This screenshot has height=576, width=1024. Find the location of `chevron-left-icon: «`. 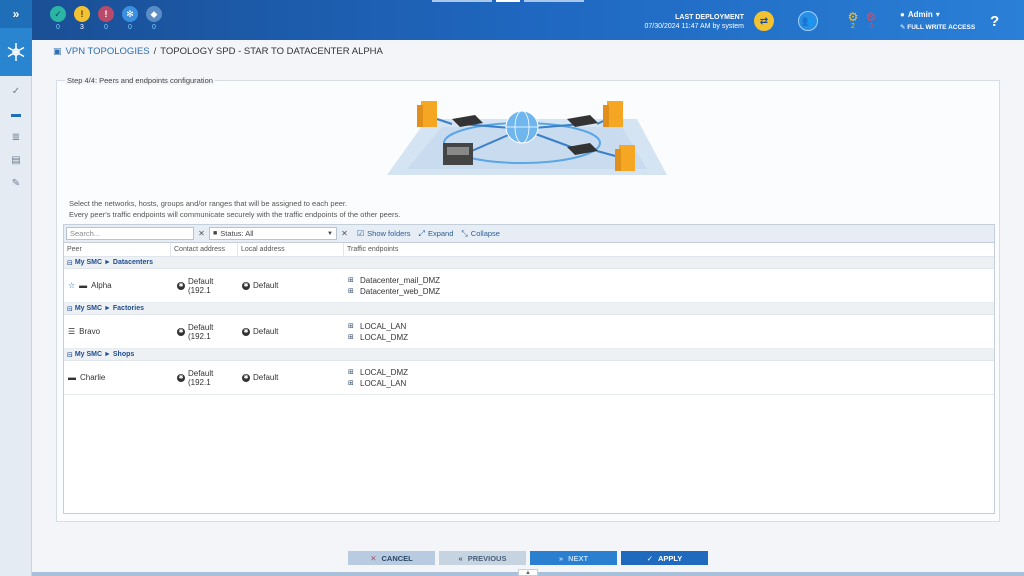

chevron-left-icon: « is located at coordinates (460, 558).